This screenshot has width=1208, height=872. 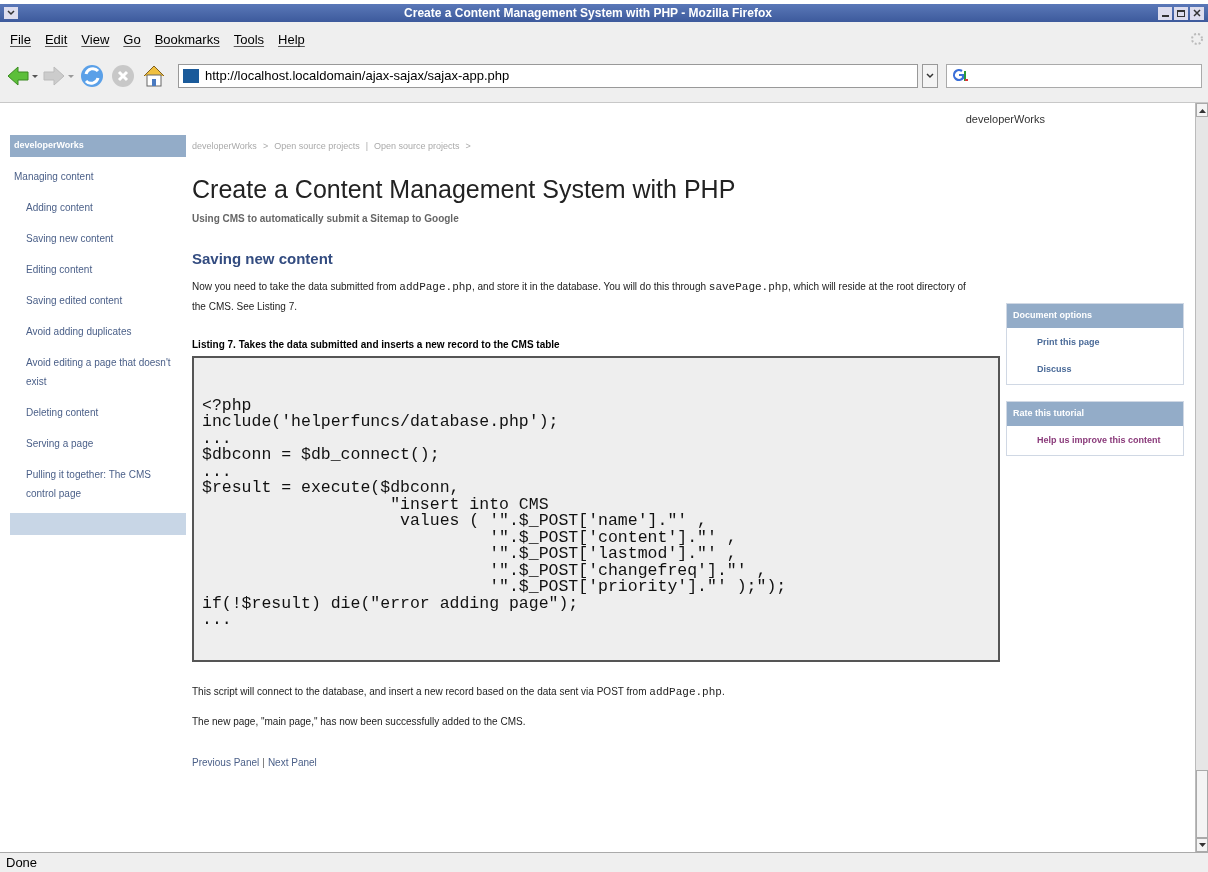 I want to click on sidebar-link: Saving new content, so click(x=98, y=238).